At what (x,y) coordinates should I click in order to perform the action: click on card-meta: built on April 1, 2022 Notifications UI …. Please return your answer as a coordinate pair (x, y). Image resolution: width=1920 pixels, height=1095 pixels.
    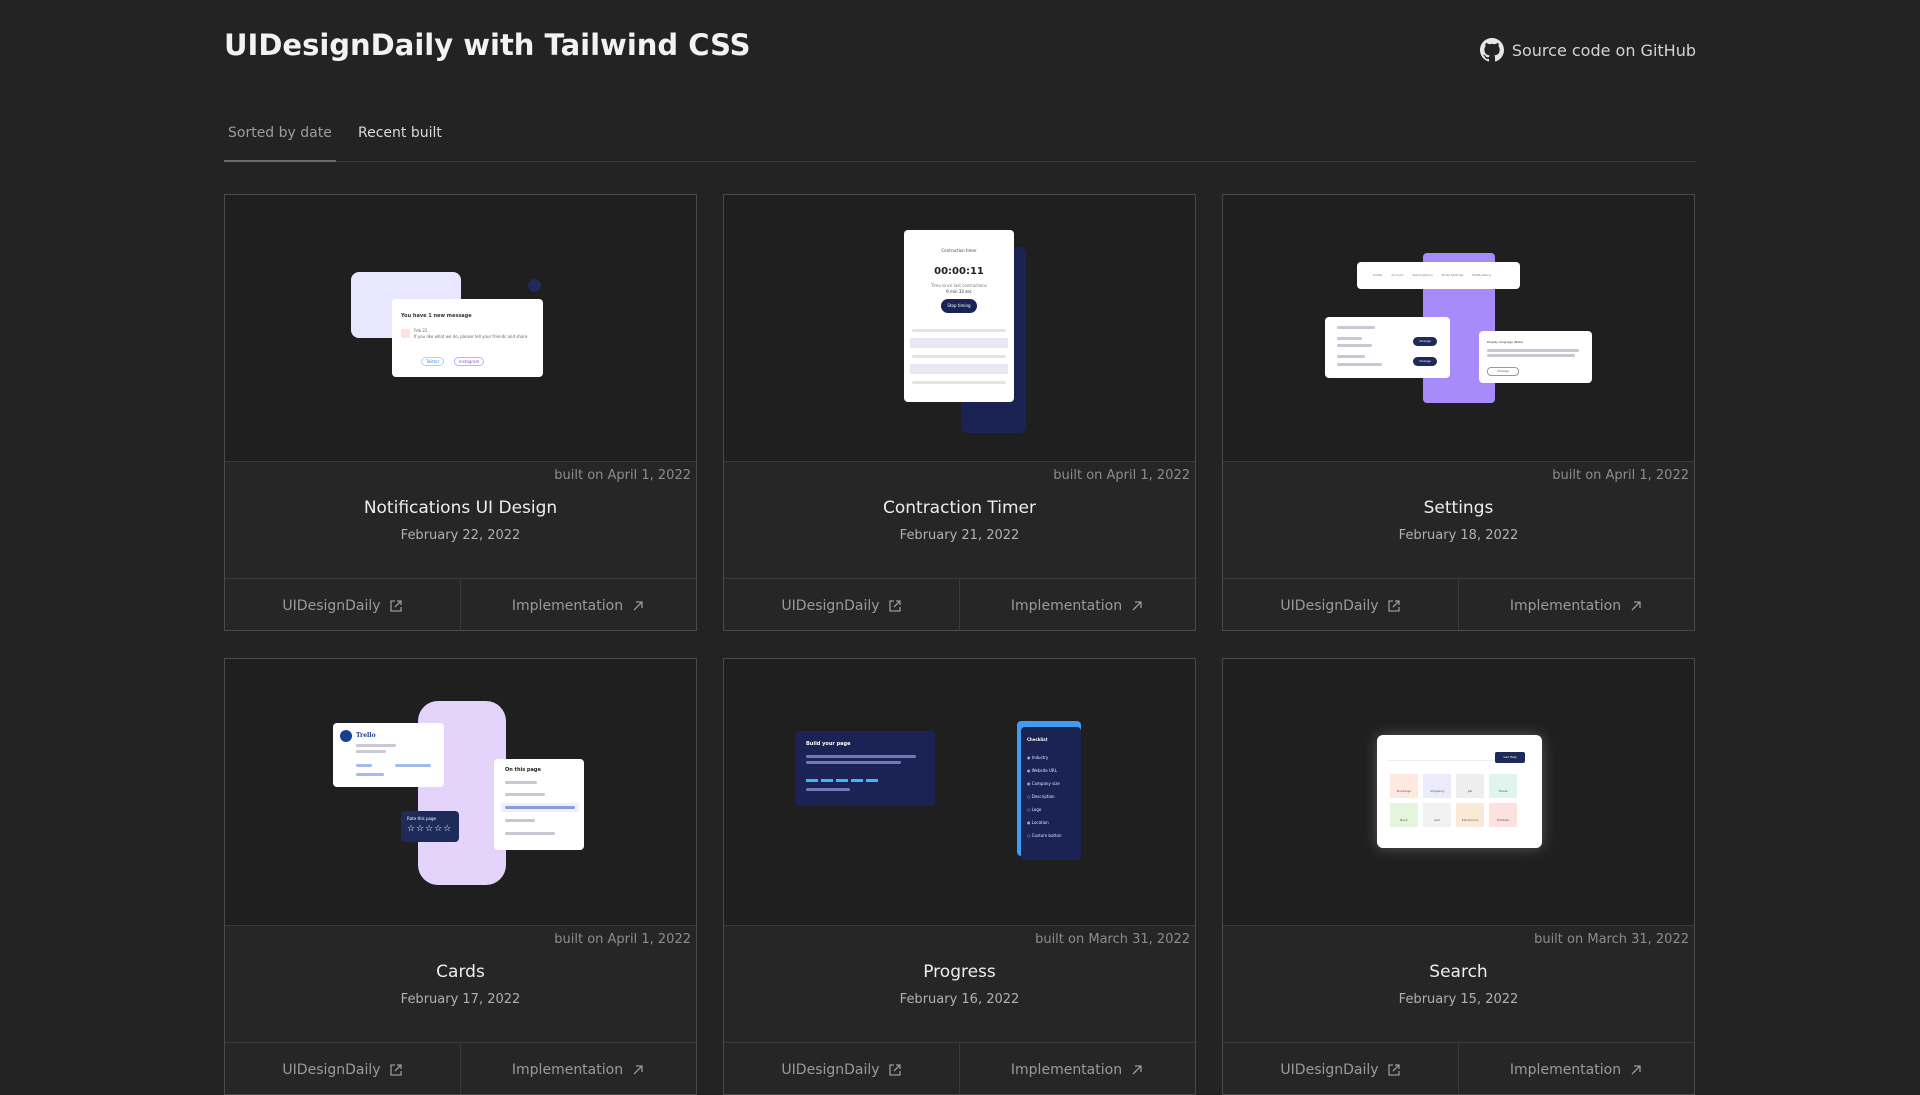
    Looking at the image, I should click on (460, 520).